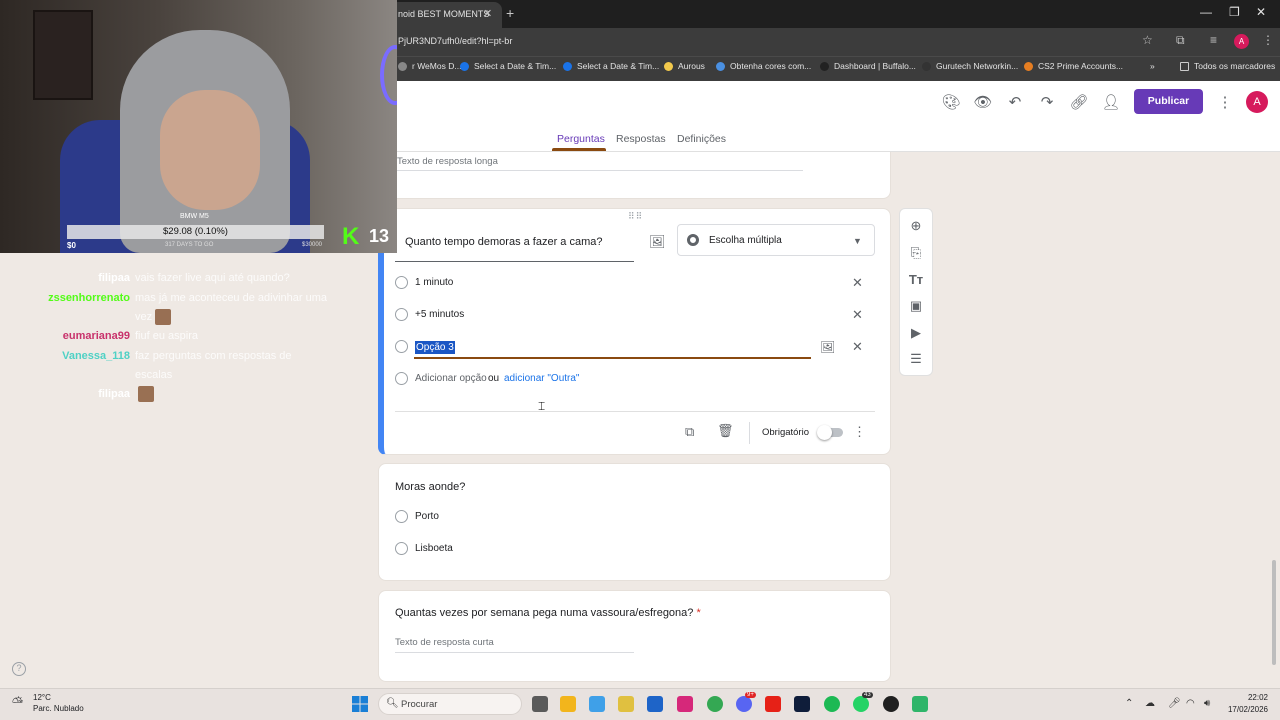  Describe the element at coordinates (1246, 709) in the screenshot. I see `clock-date: 17/02/2026` at that location.